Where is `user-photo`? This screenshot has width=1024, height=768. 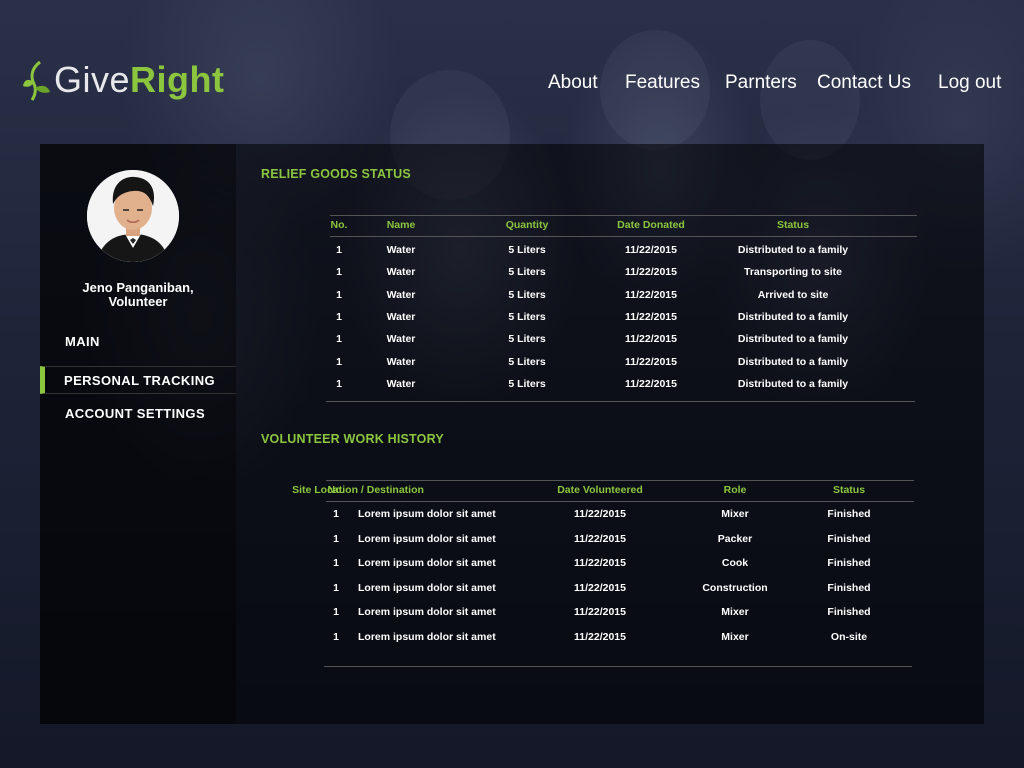
user-photo is located at coordinates (133, 216).